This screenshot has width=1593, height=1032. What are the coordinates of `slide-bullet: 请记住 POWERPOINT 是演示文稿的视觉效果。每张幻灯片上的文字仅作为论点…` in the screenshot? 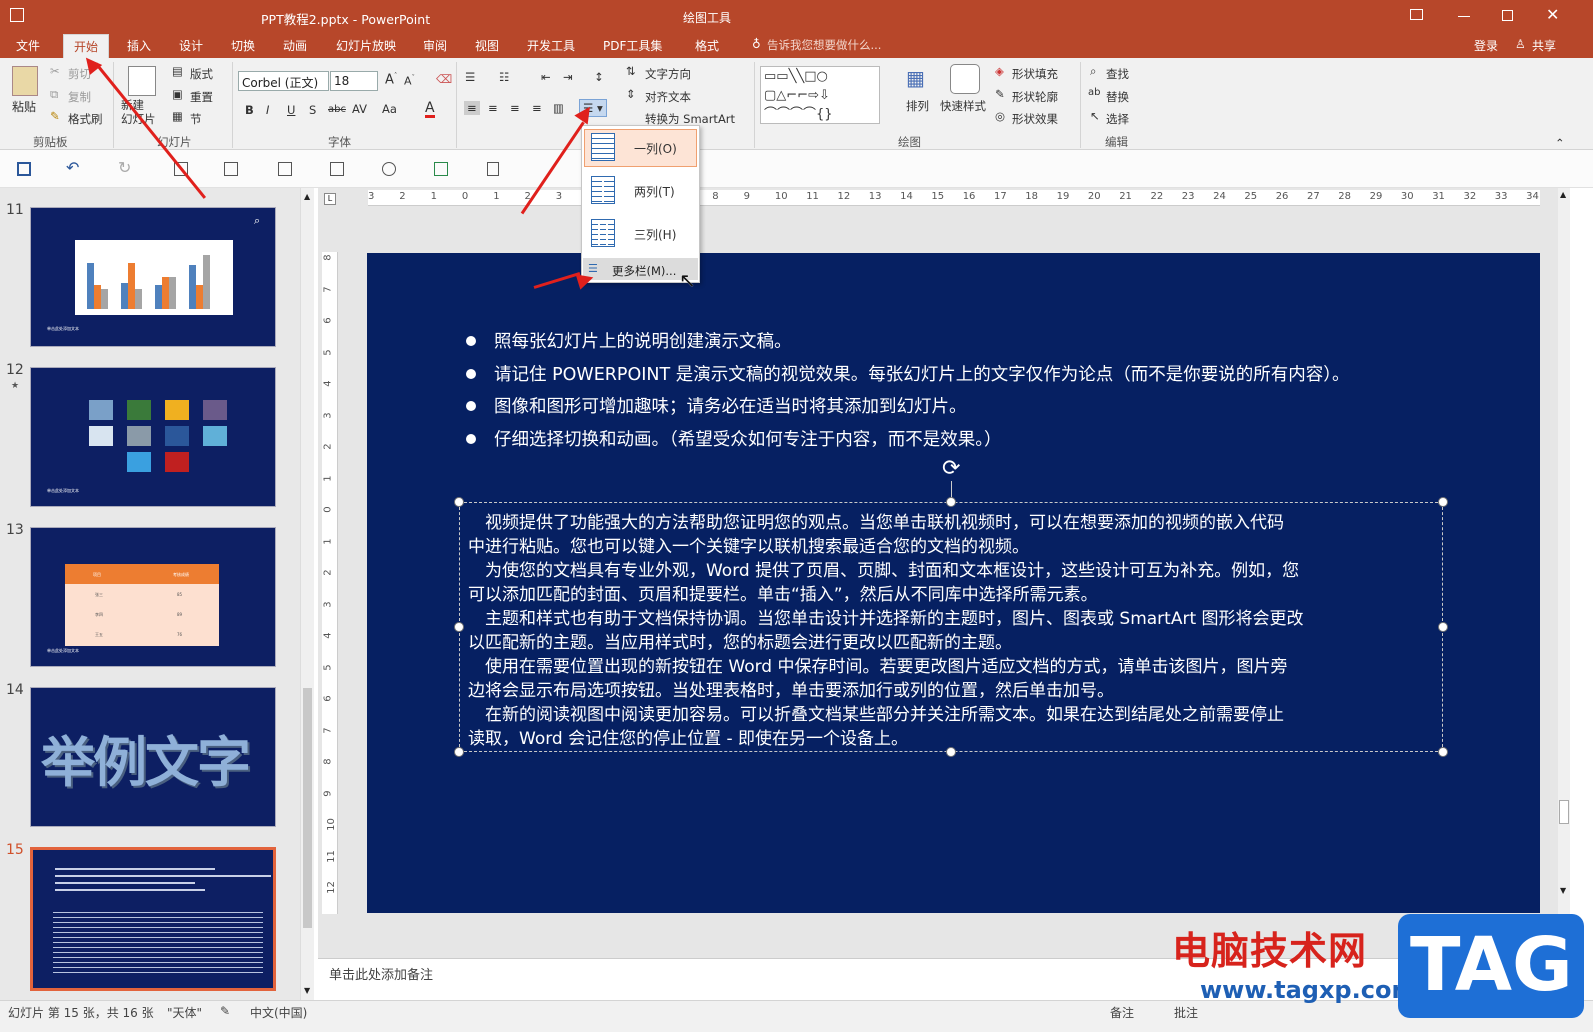 It's located at (908, 373).